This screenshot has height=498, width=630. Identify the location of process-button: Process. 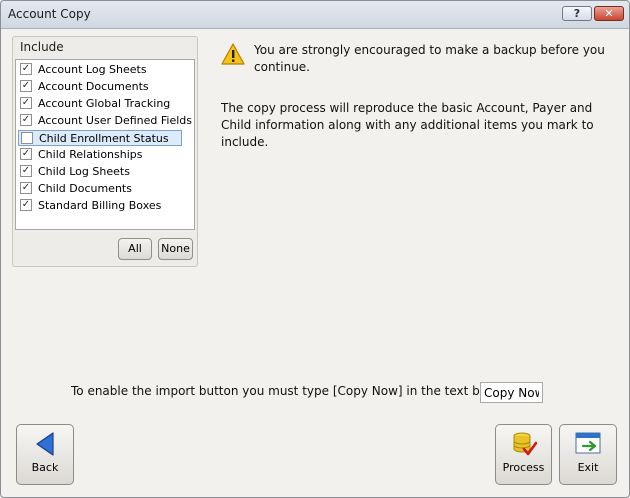
(523, 454).